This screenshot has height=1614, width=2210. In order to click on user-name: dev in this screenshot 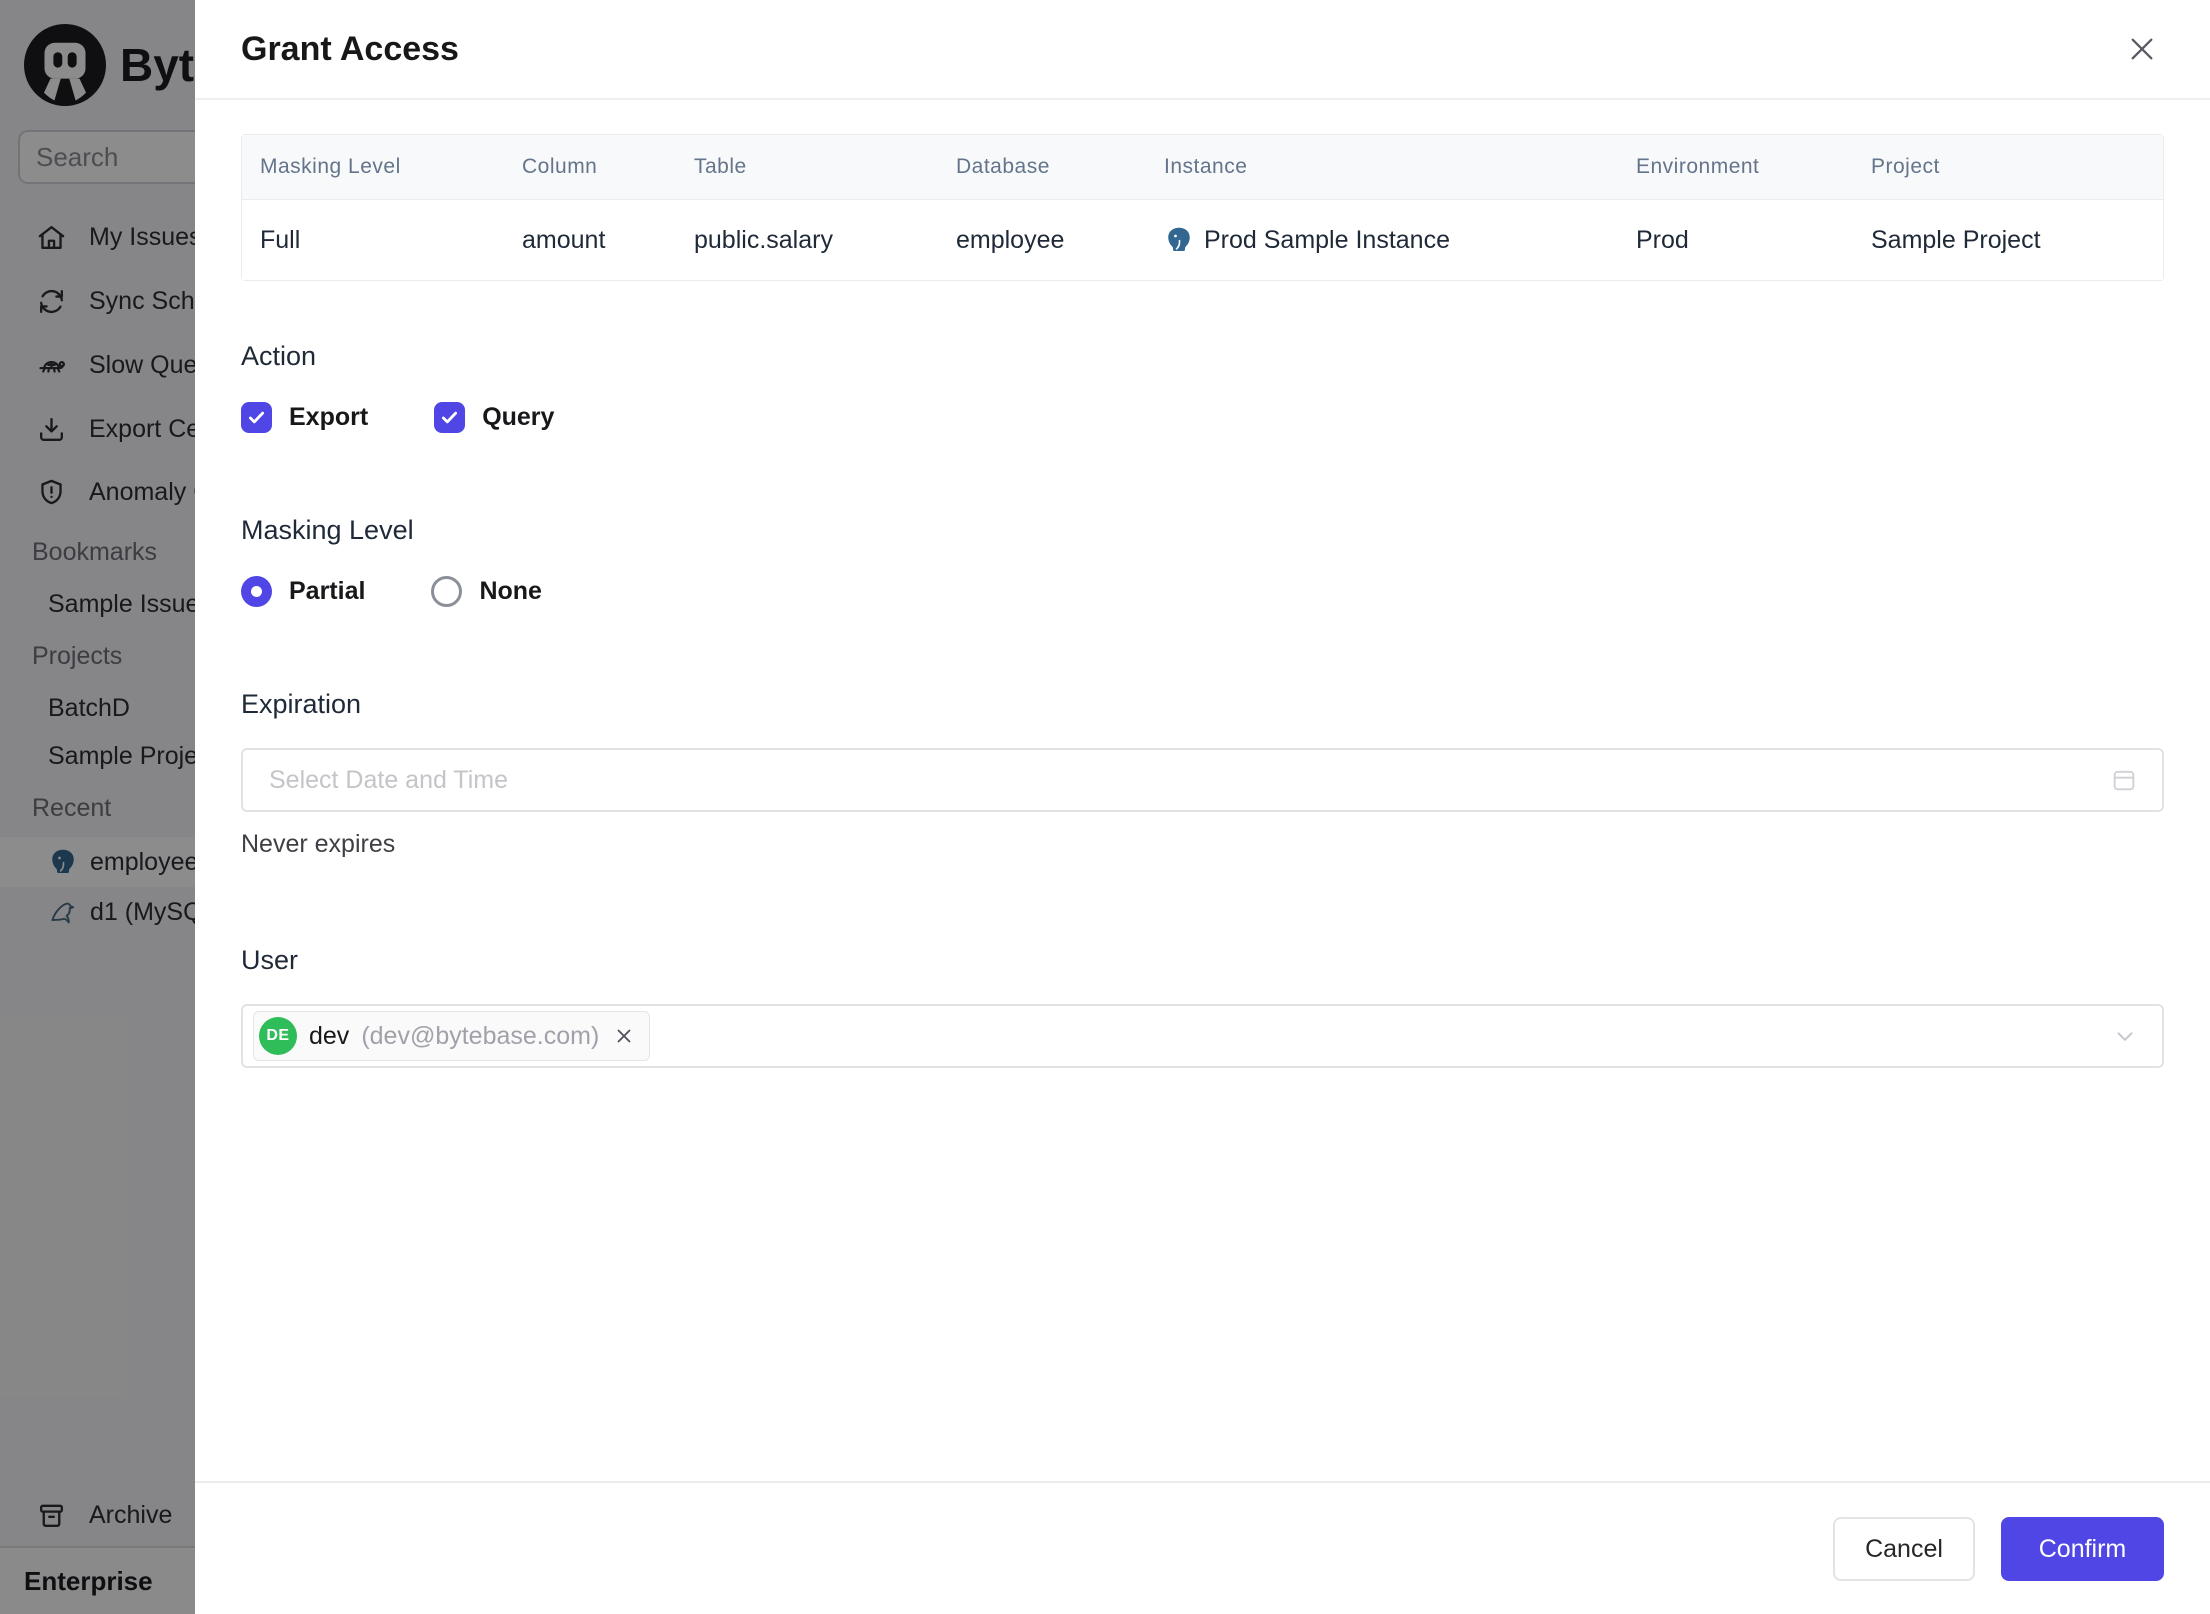, I will do `click(329, 1035)`.